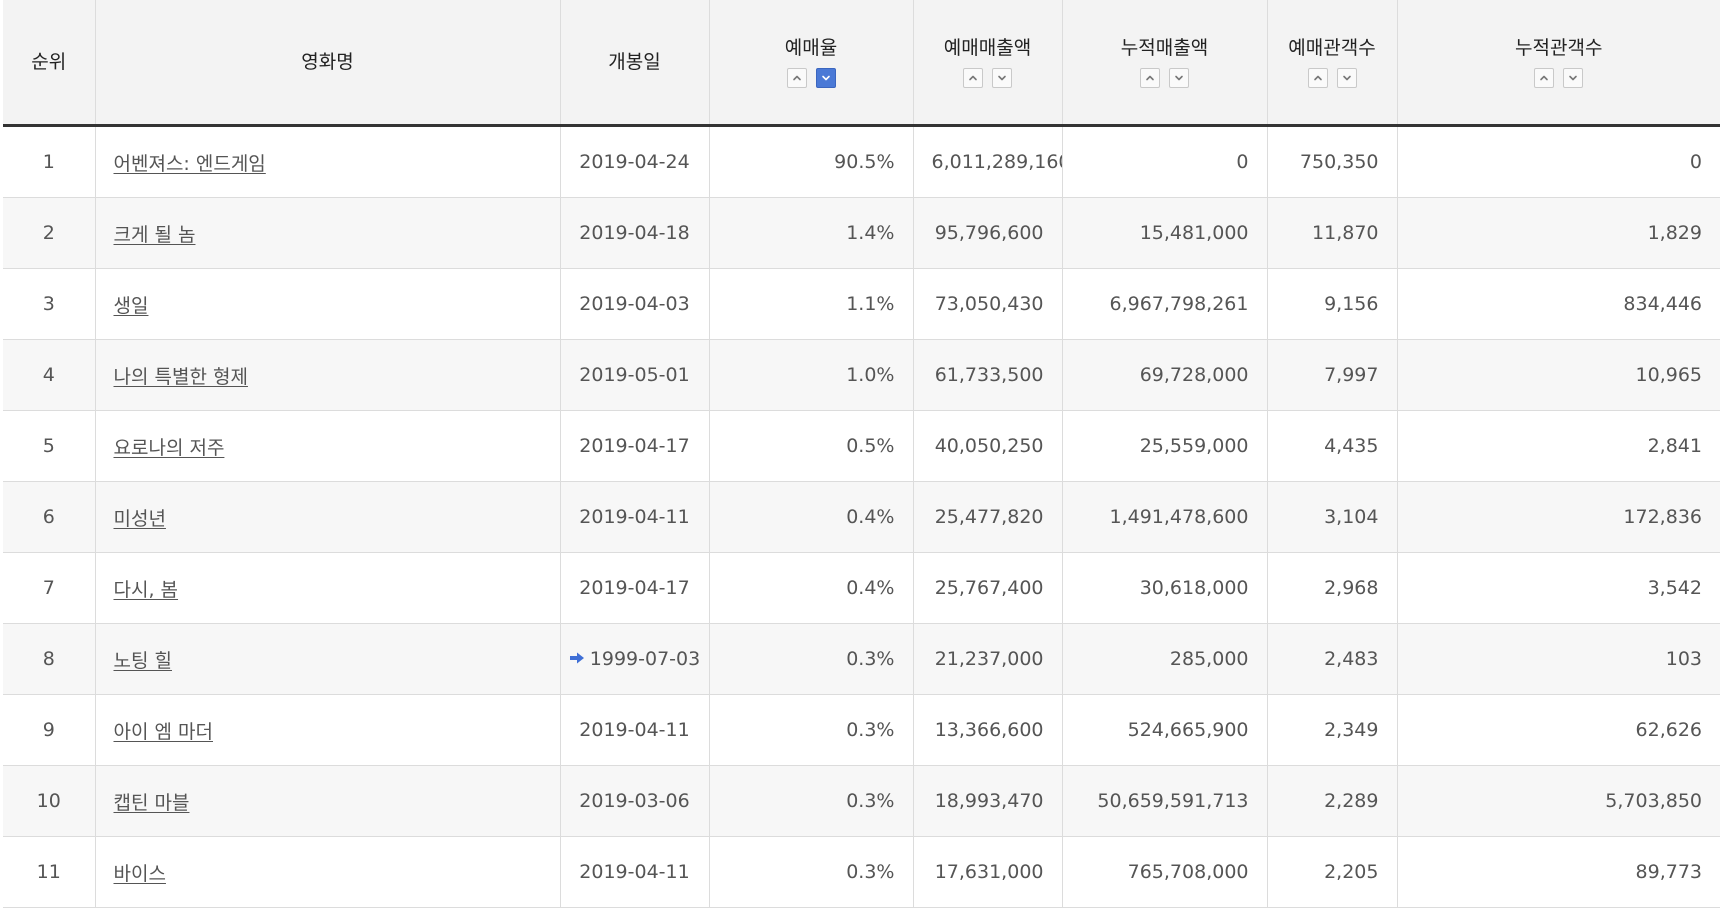 This screenshot has width=1720, height=915. What do you see at coordinates (152, 803) in the screenshot?
I see `movie-title-link: 캡틴 마블` at bounding box center [152, 803].